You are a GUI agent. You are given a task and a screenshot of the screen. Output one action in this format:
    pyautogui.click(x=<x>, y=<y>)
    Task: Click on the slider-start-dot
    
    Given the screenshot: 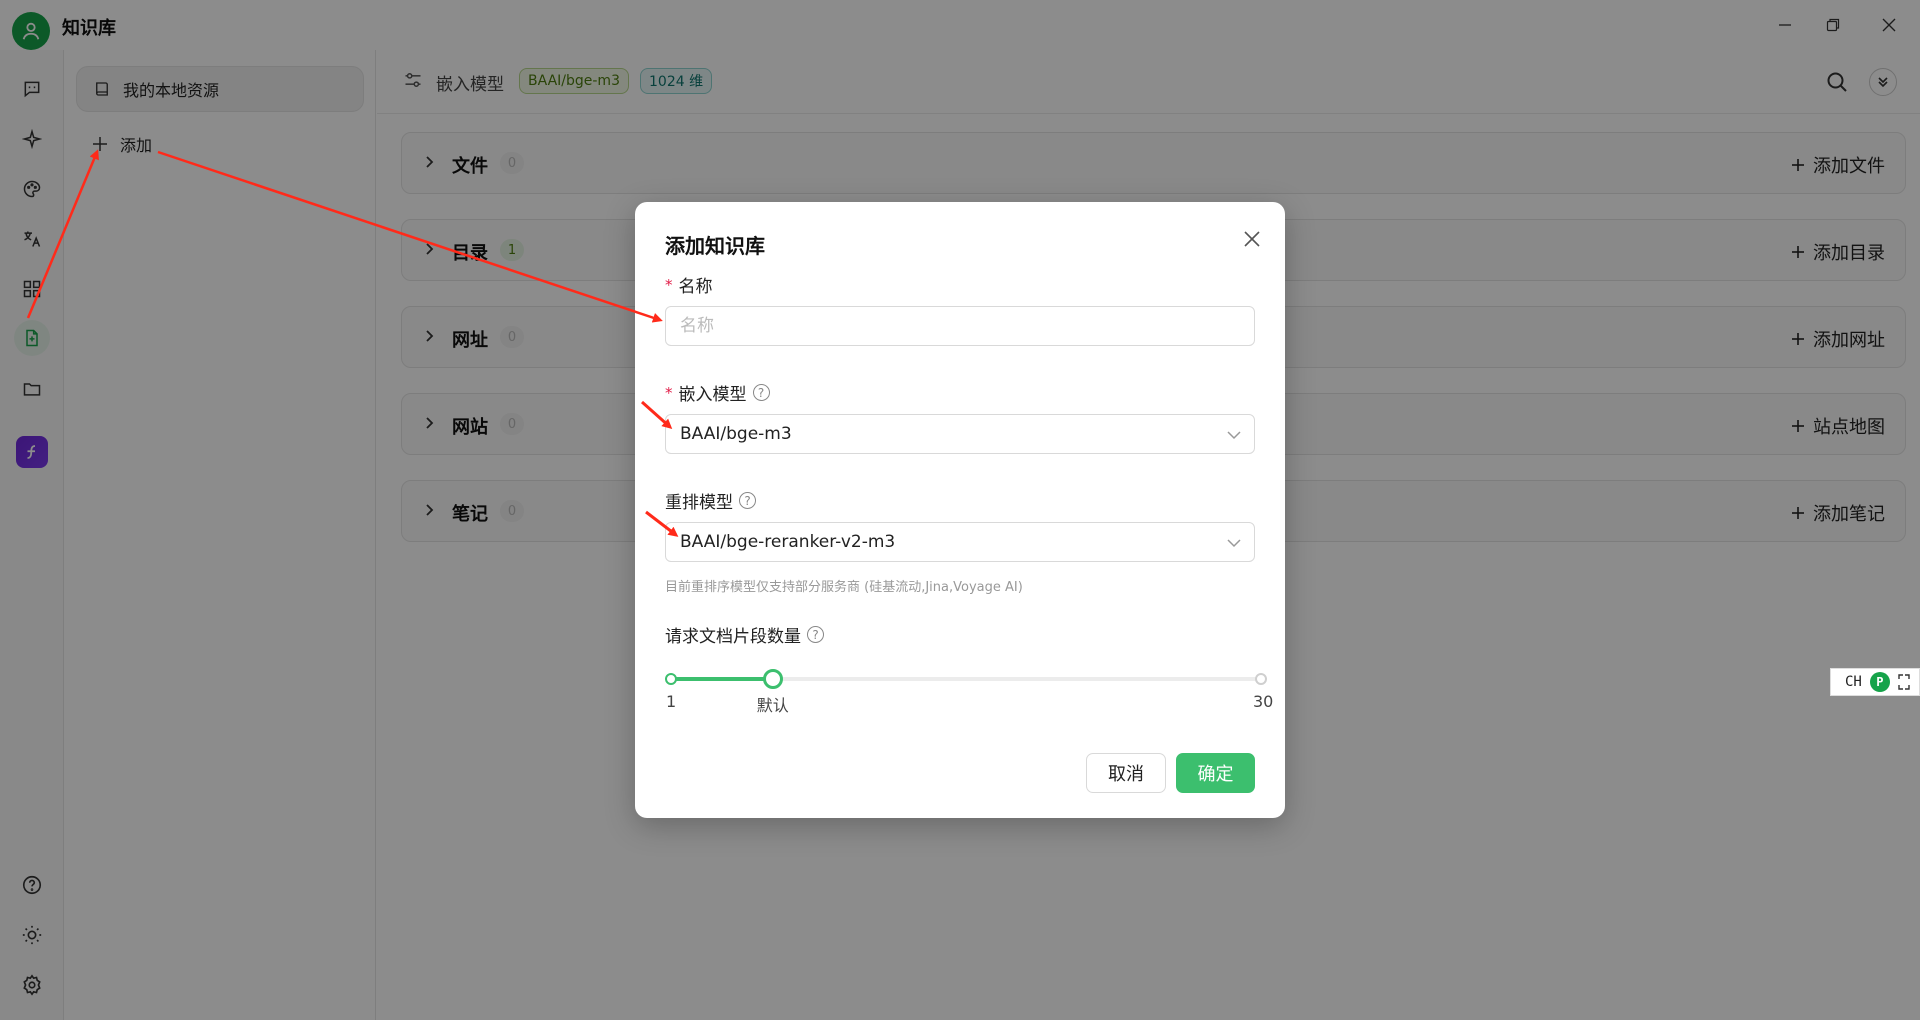 What is the action you would take?
    pyautogui.click(x=671, y=679)
    